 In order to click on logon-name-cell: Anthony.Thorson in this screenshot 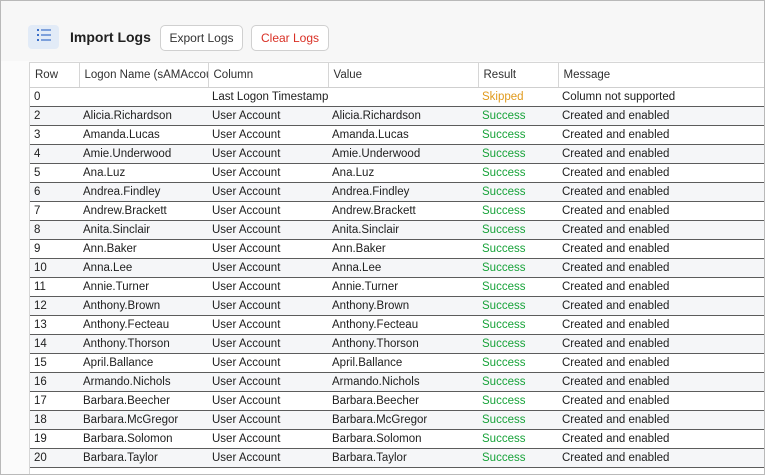, I will do `click(143, 344)`.